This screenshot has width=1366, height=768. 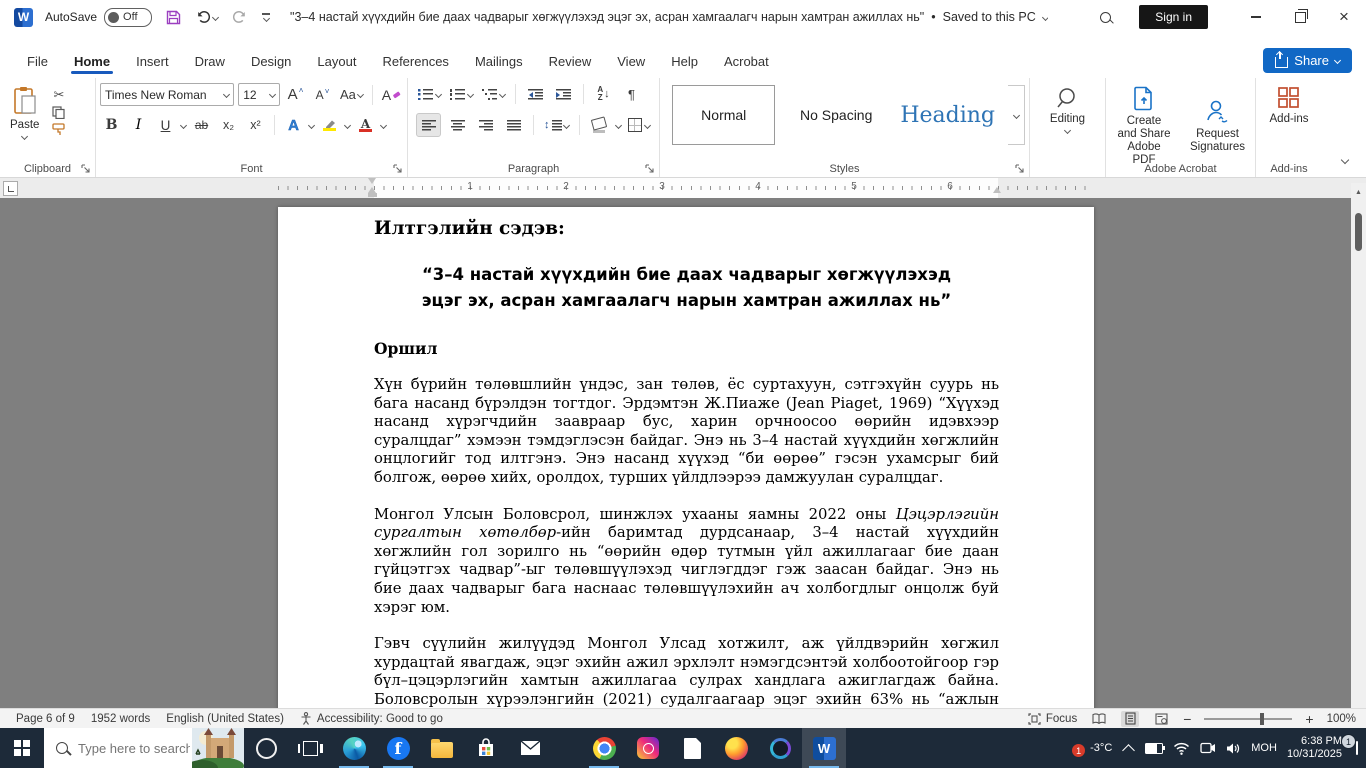 I want to click on styles-dialog-launcher-icon, so click(x=1020, y=169).